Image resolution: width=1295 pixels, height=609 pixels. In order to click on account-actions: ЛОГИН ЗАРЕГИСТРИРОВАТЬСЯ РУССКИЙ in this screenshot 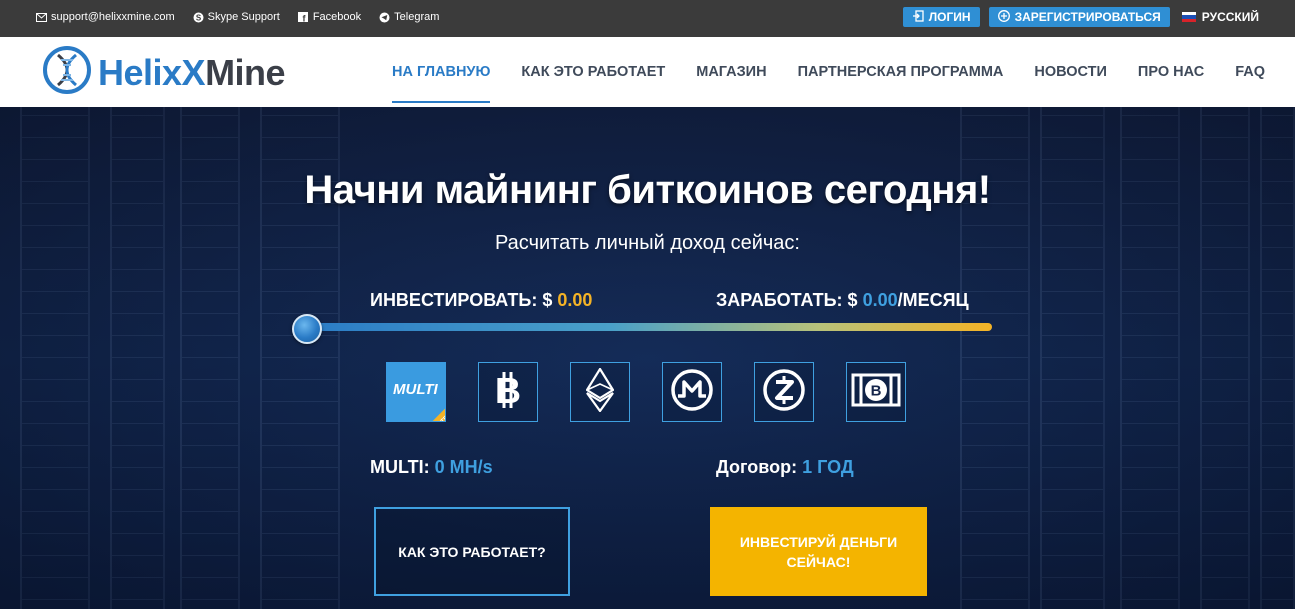, I will do `click(1080, 17)`.